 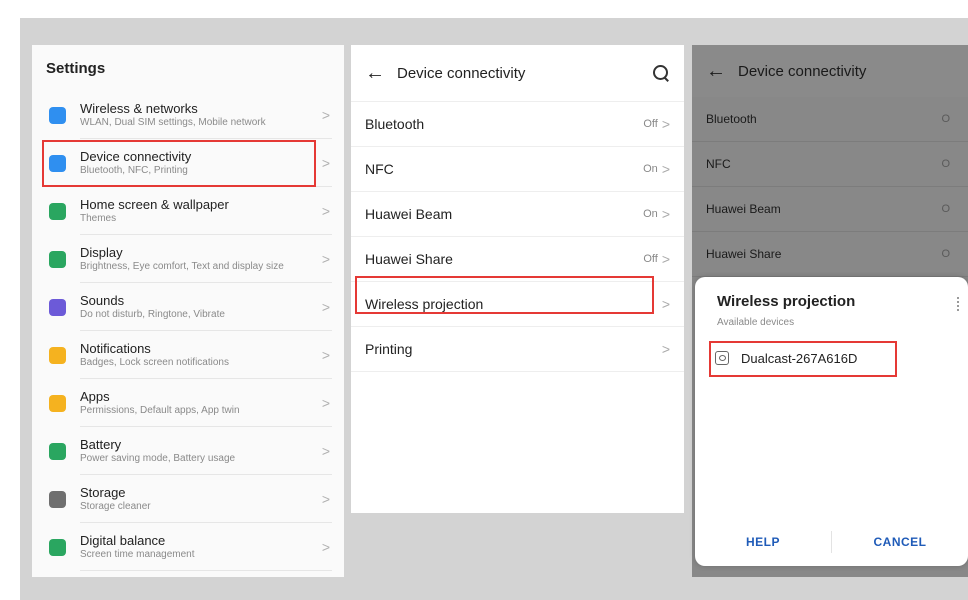 What do you see at coordinates (154, 205) in the screenshot?
I see `settings-item-title: Home screen & wallpaper` at bounding box center [154, 205].